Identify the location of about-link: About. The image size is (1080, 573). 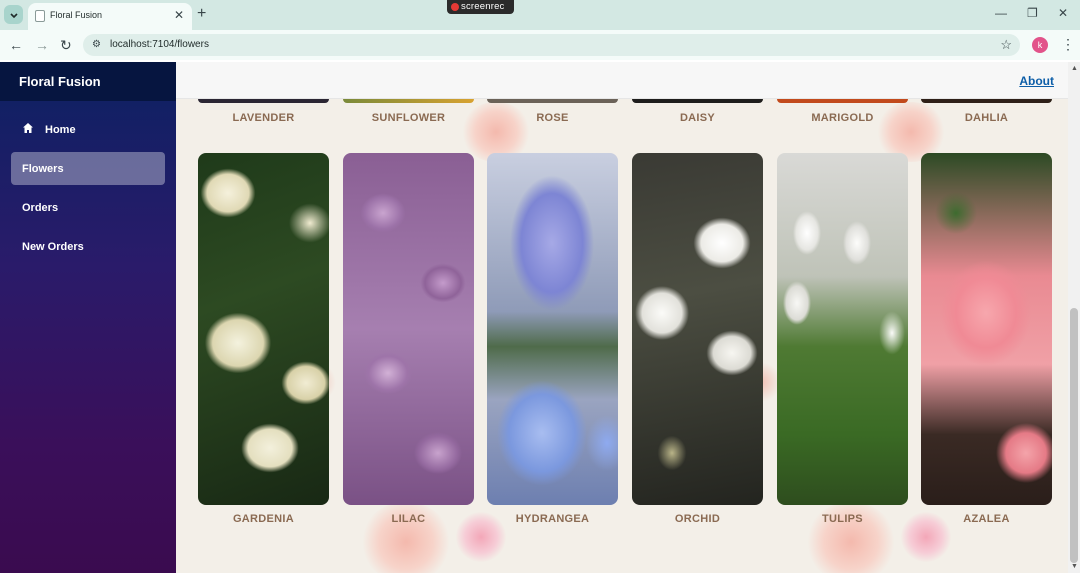
(1036, 81).